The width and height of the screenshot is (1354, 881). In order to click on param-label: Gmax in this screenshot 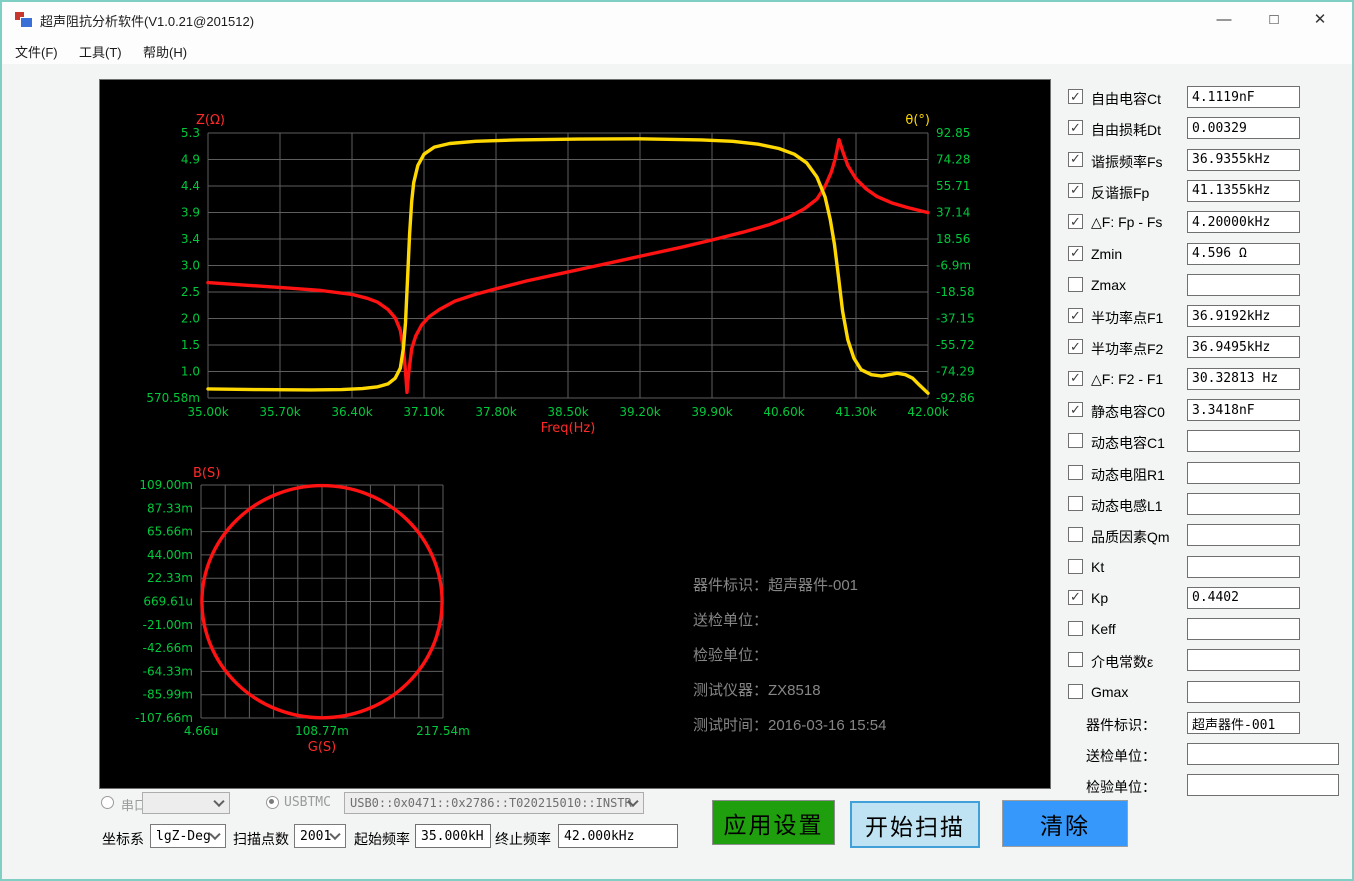, I will do `click(1110, 691)`.